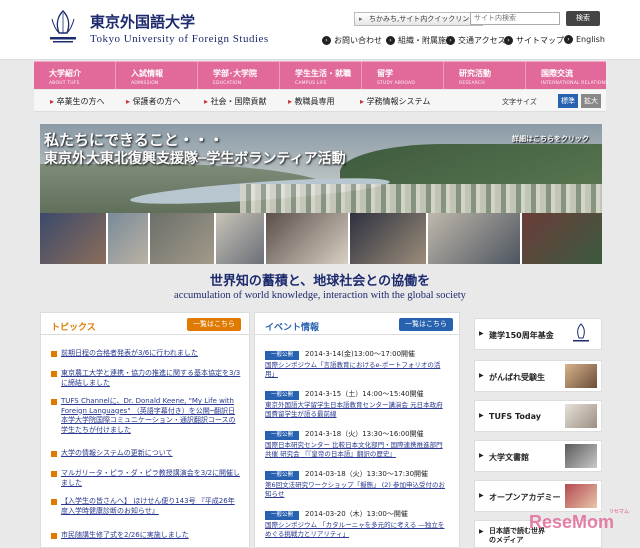  Describe the element at coordinates (146, 454) in the screenshot. I see `topic-item: 大学の情報システムの更新について` at that location.